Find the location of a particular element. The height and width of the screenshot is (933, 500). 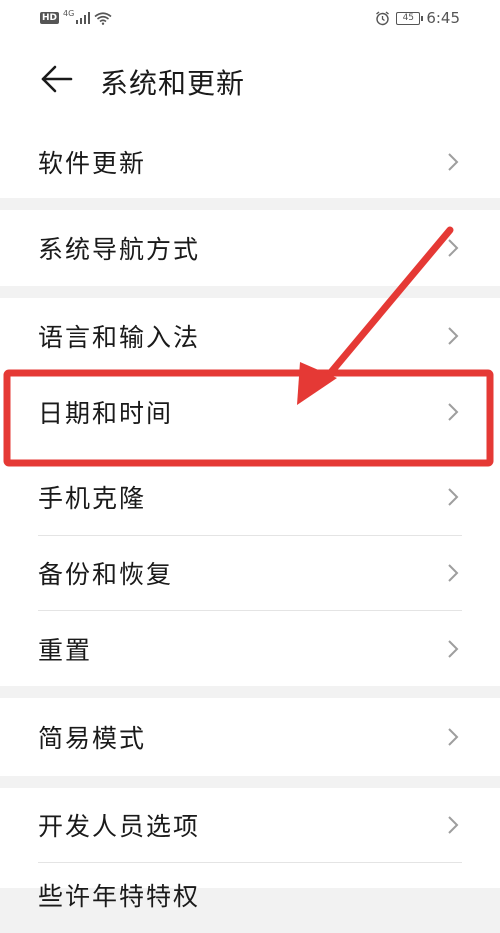

item-label: 语言和输入法 is located at coordinates (119, 337).